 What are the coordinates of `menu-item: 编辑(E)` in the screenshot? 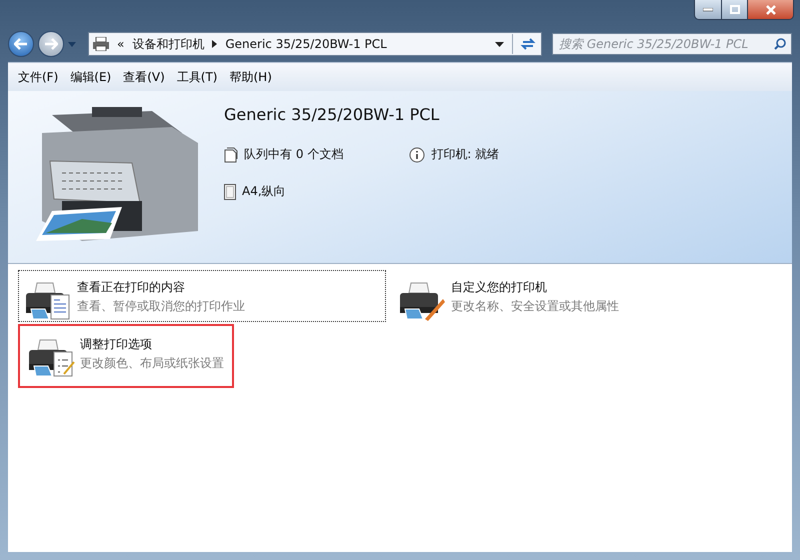 It's located at (91, 77).